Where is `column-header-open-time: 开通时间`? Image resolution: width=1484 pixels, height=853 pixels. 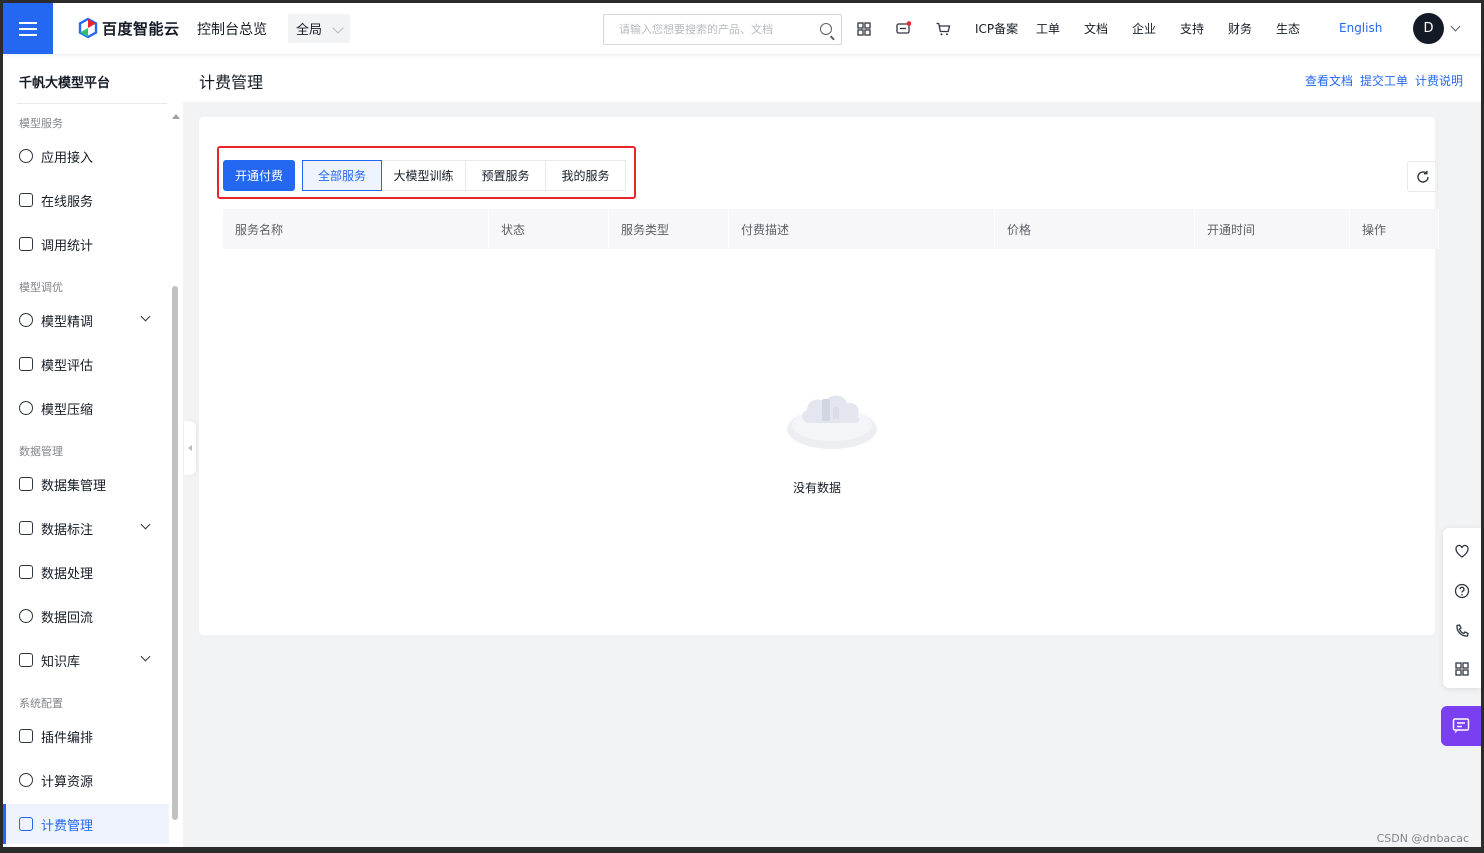
column-header-open-time: 开通时间 is located at coordinates (1272, 229).